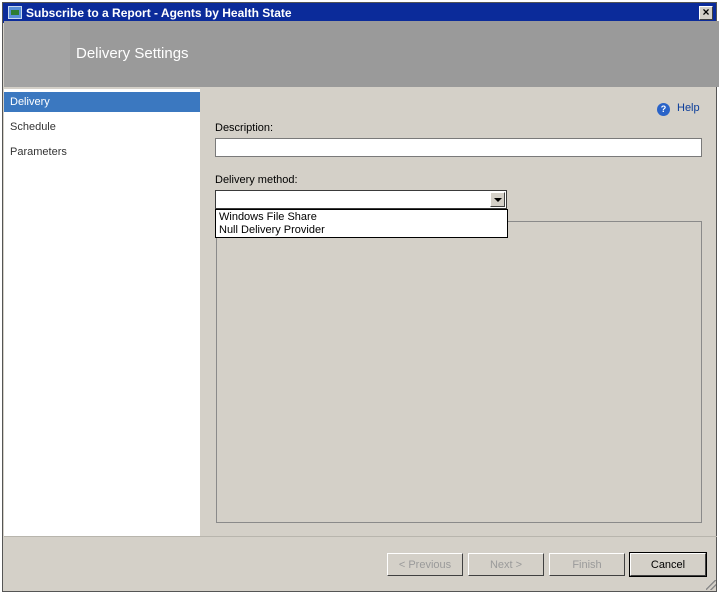 This screenshot has width=725, height=597. I want to click on sidebar-item-parameters: Parameters, so click(102, 152).